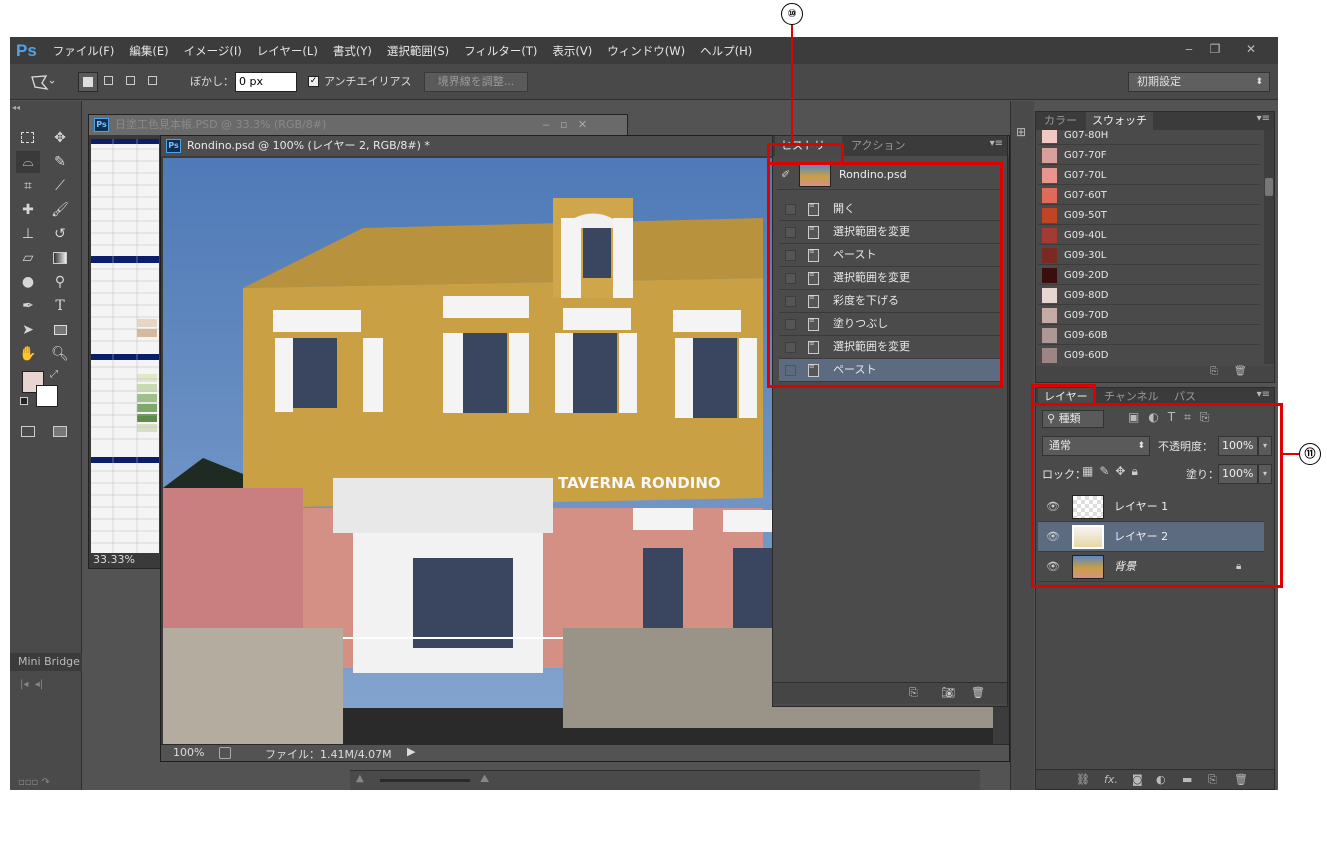 The height and width of the screenshot is (841, 1327). I want to click on clone-stamp-icon: ⊥, so click(28, 234).